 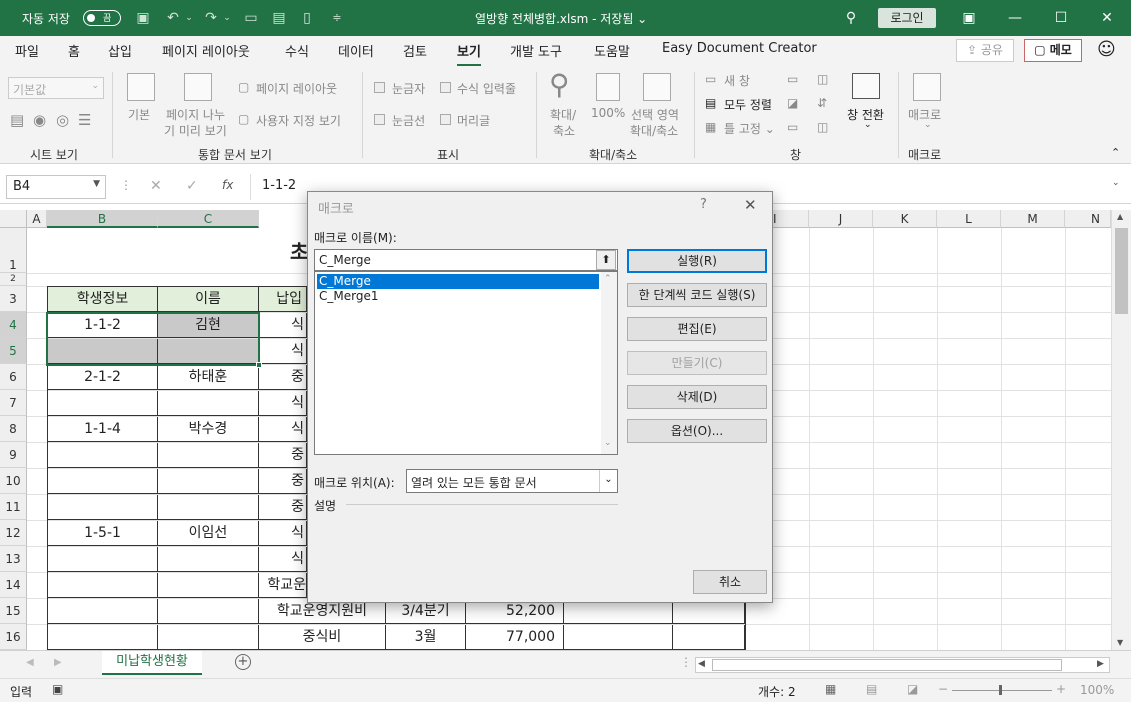 What do you see at coordinates (13, 219) in the screenshot?
I see `select-all-corner` at bounding box center [13, 219].